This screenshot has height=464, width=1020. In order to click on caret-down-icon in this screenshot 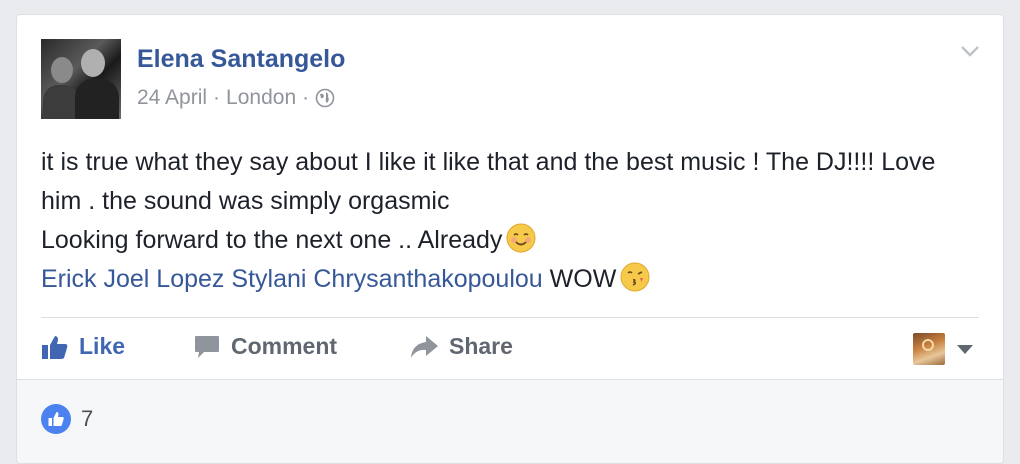, I will do `click(965, 349)`.